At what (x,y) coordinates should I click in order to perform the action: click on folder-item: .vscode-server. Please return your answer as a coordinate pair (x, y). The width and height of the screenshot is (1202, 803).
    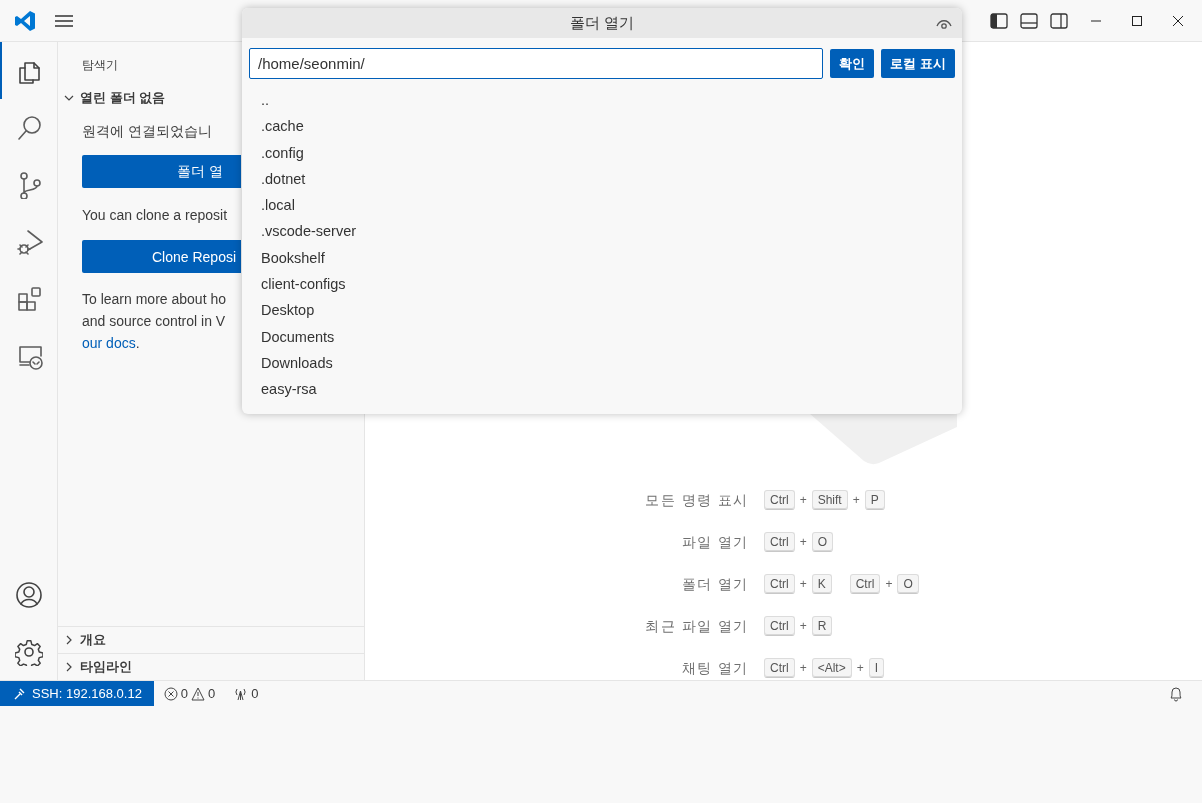
    Looking at the image, I should click on (611, 231).